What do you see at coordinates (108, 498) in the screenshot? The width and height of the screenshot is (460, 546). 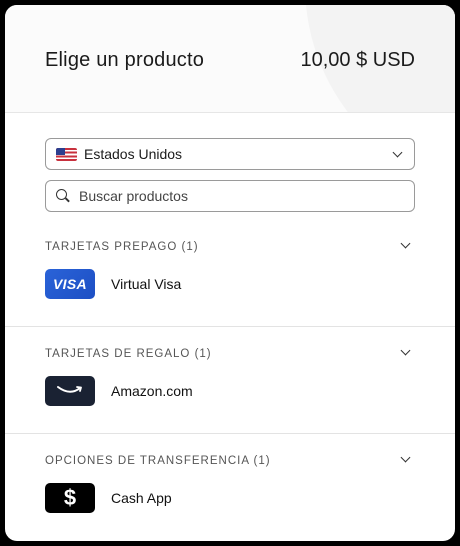 I see `product-item-cash-app: $ Cash App` at bounding box center [108, 498].